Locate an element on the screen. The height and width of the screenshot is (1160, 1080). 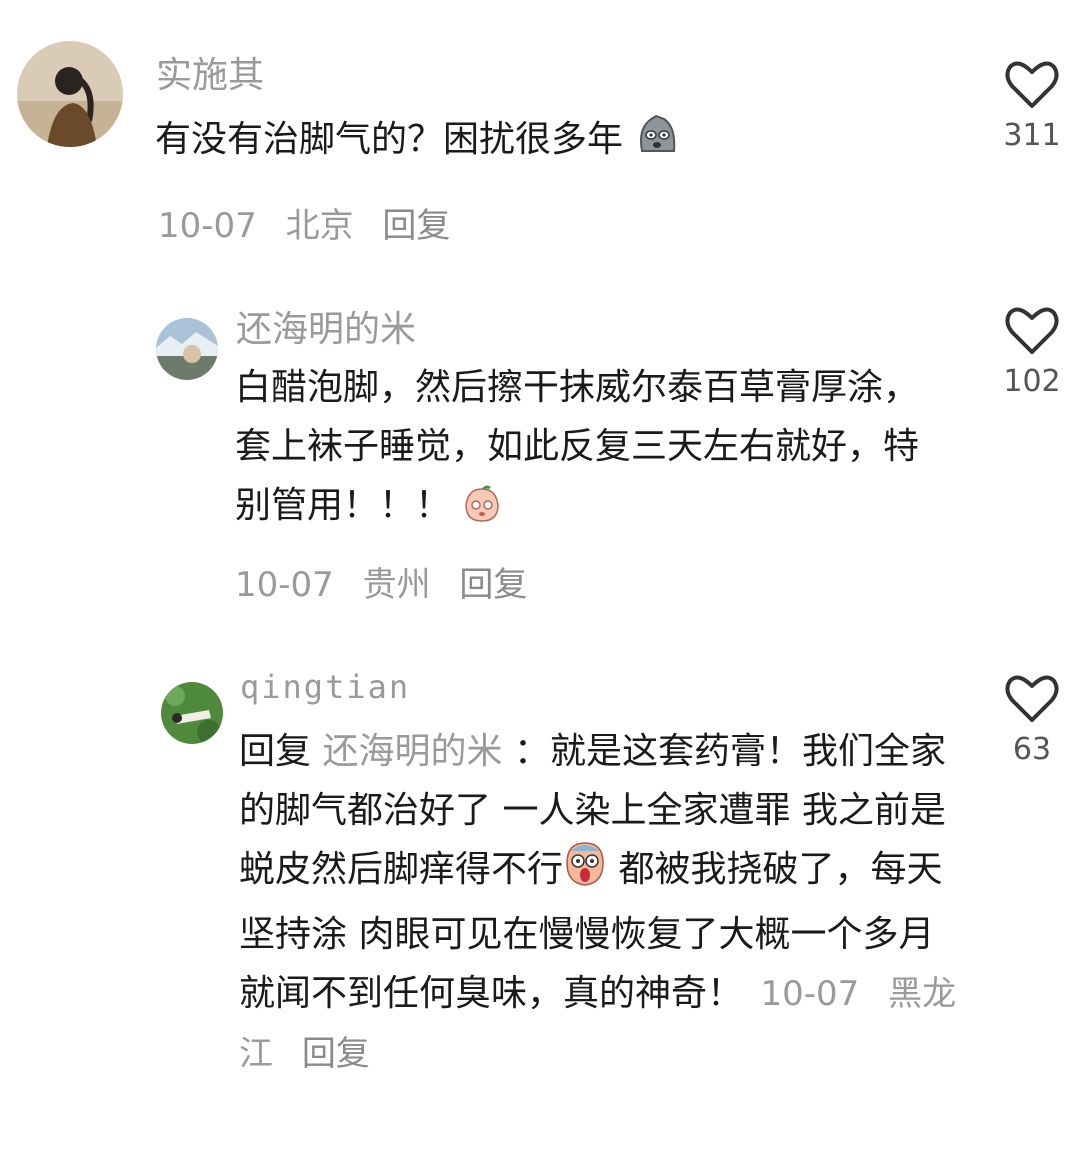
comment-text: 有没有治脚气的？困扰很多年 is located at coordinates (555, 142).